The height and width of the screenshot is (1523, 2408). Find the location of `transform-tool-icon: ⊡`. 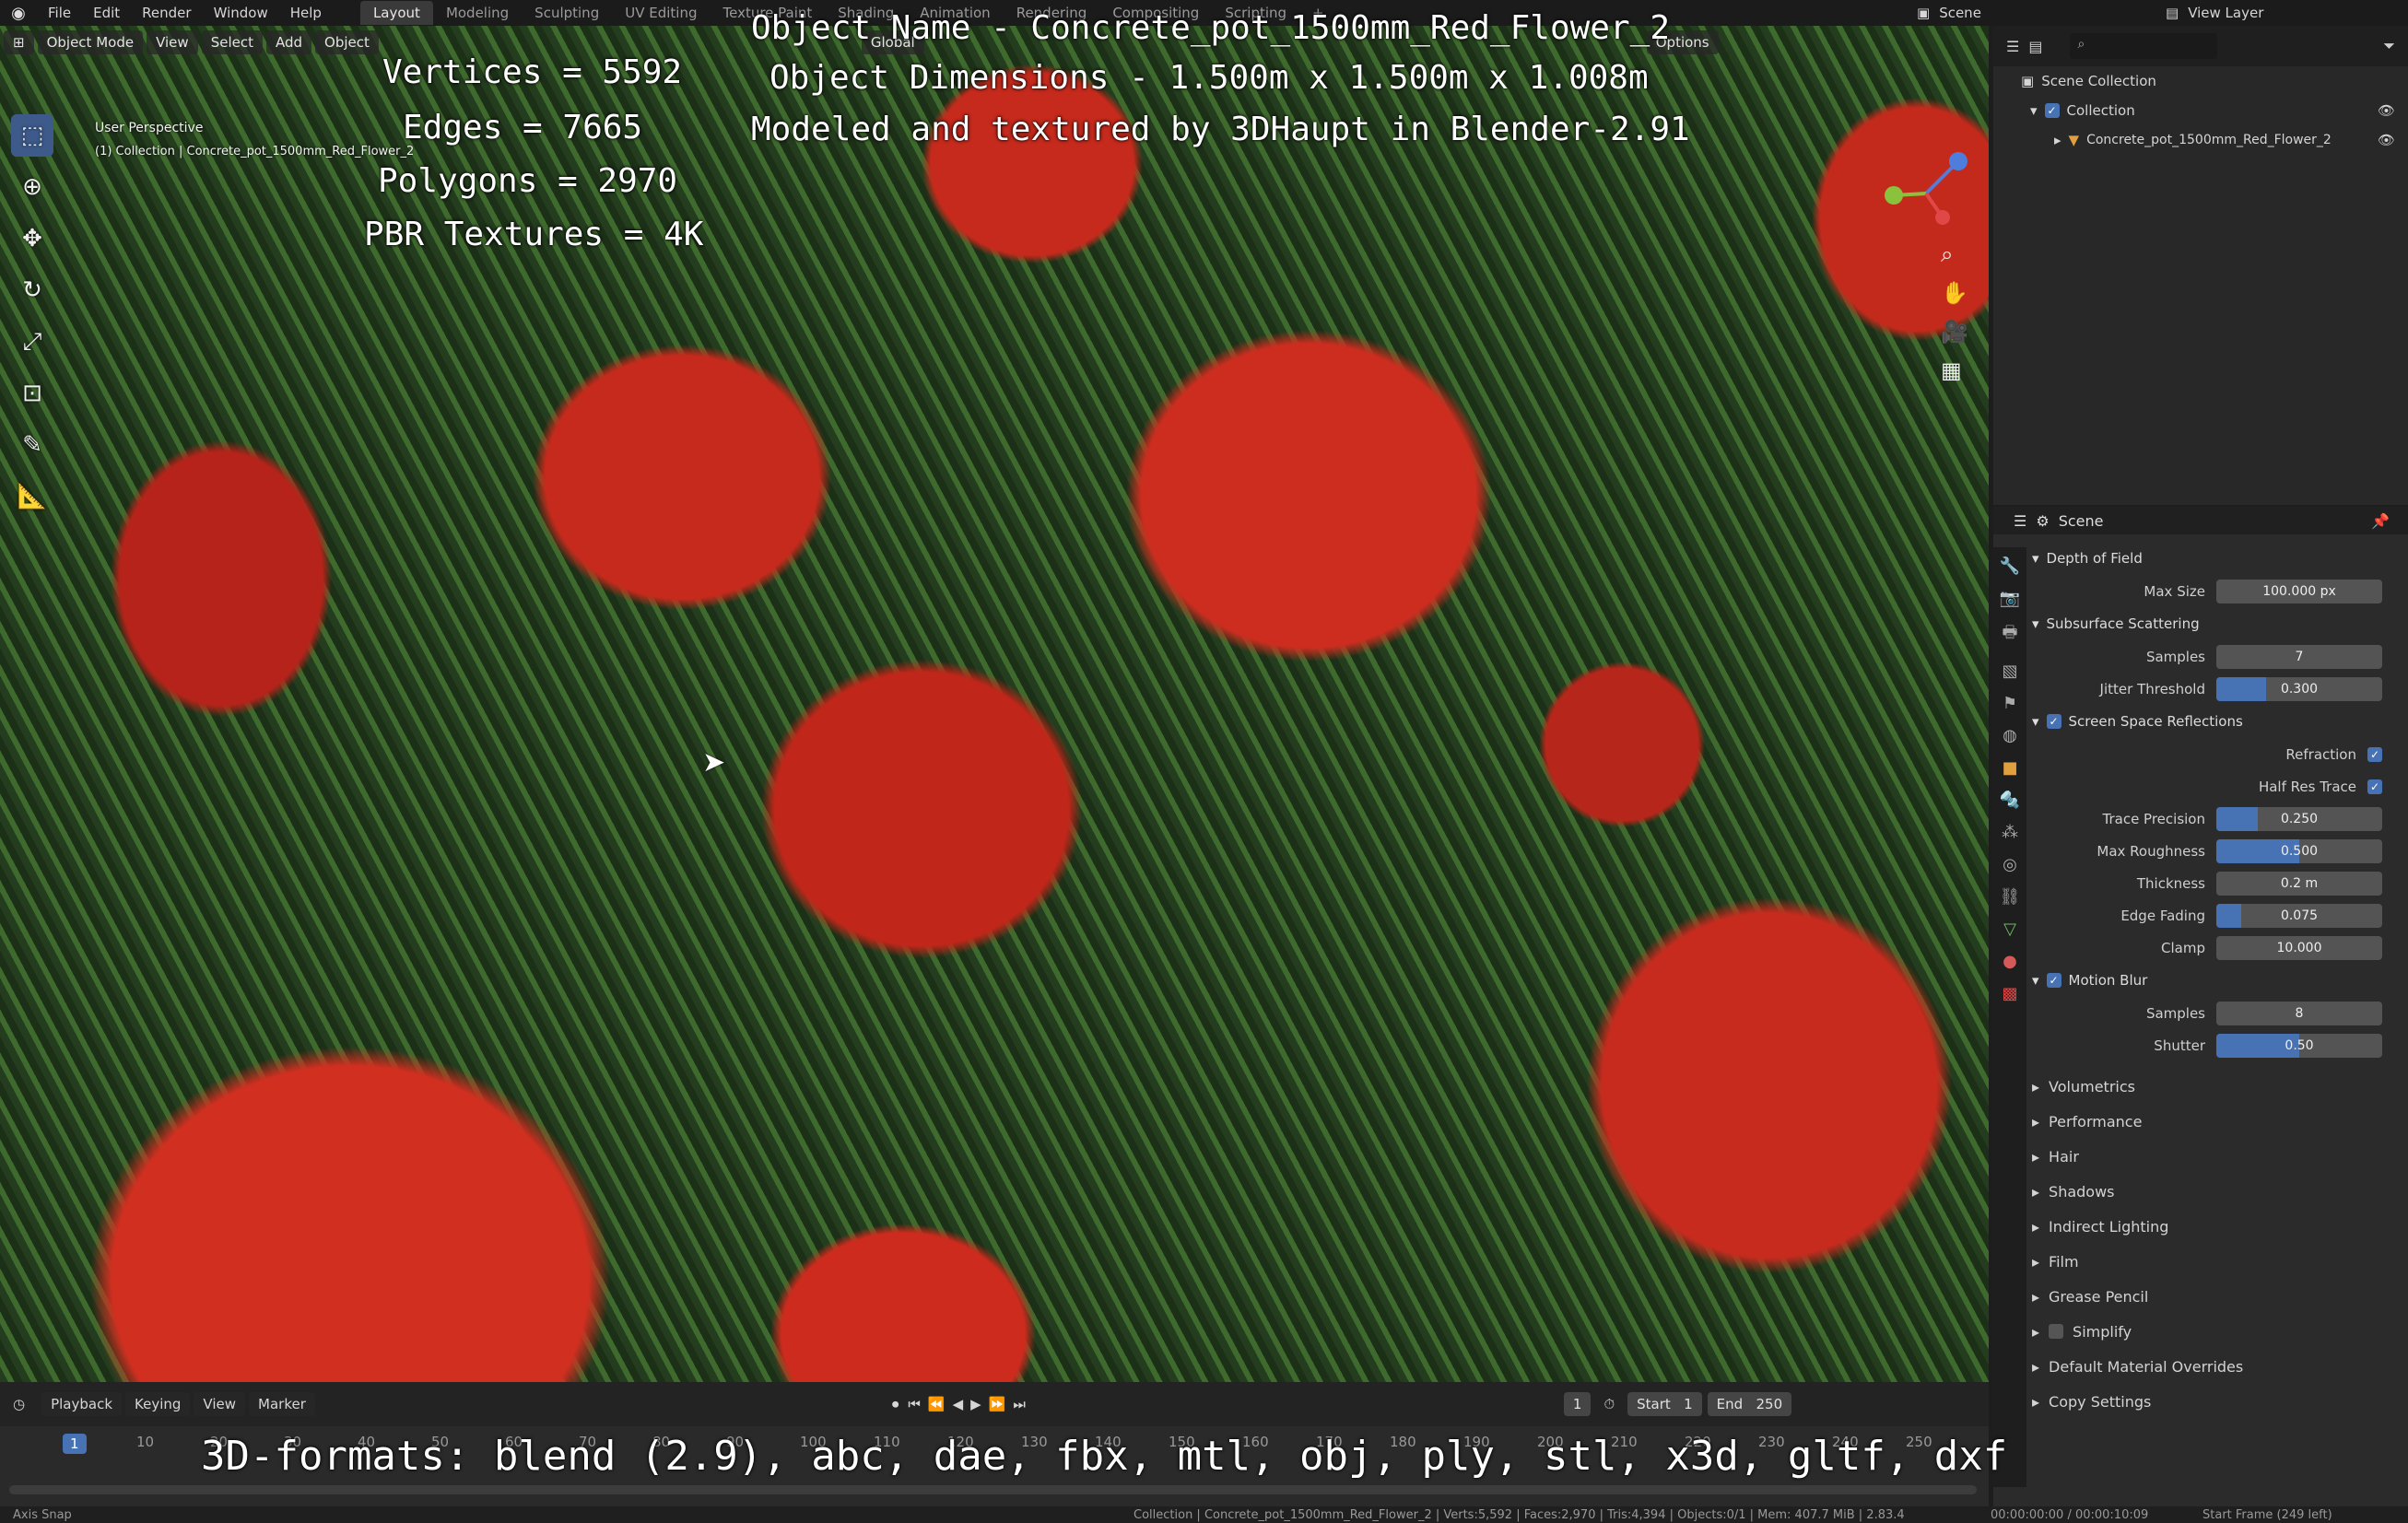

transform-tool-icon: ⊡ is located at coordinates (32, 393).